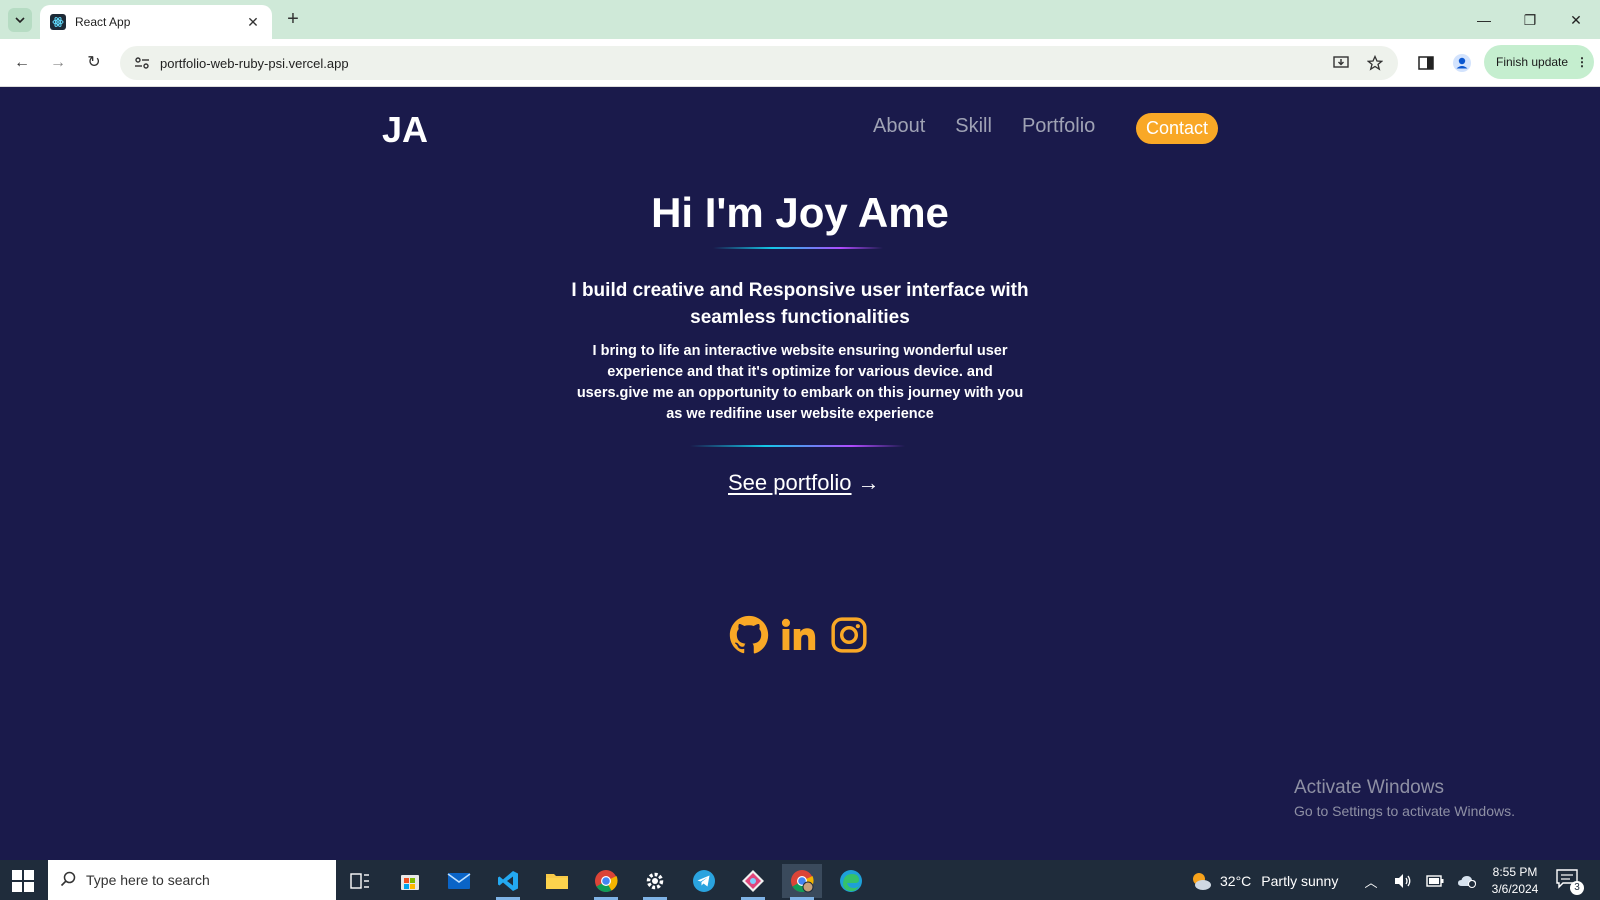 The width and height of the screenshot is (1600, 900). Describe the element at coordinates (410, 881) in the screenshot. I see `microsoft-store-icon` at that location.